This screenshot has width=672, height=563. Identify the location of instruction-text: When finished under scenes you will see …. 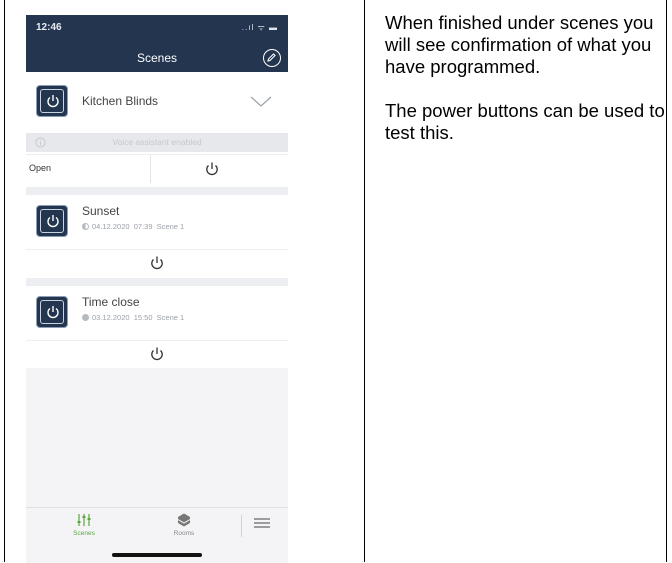
(525, 89).